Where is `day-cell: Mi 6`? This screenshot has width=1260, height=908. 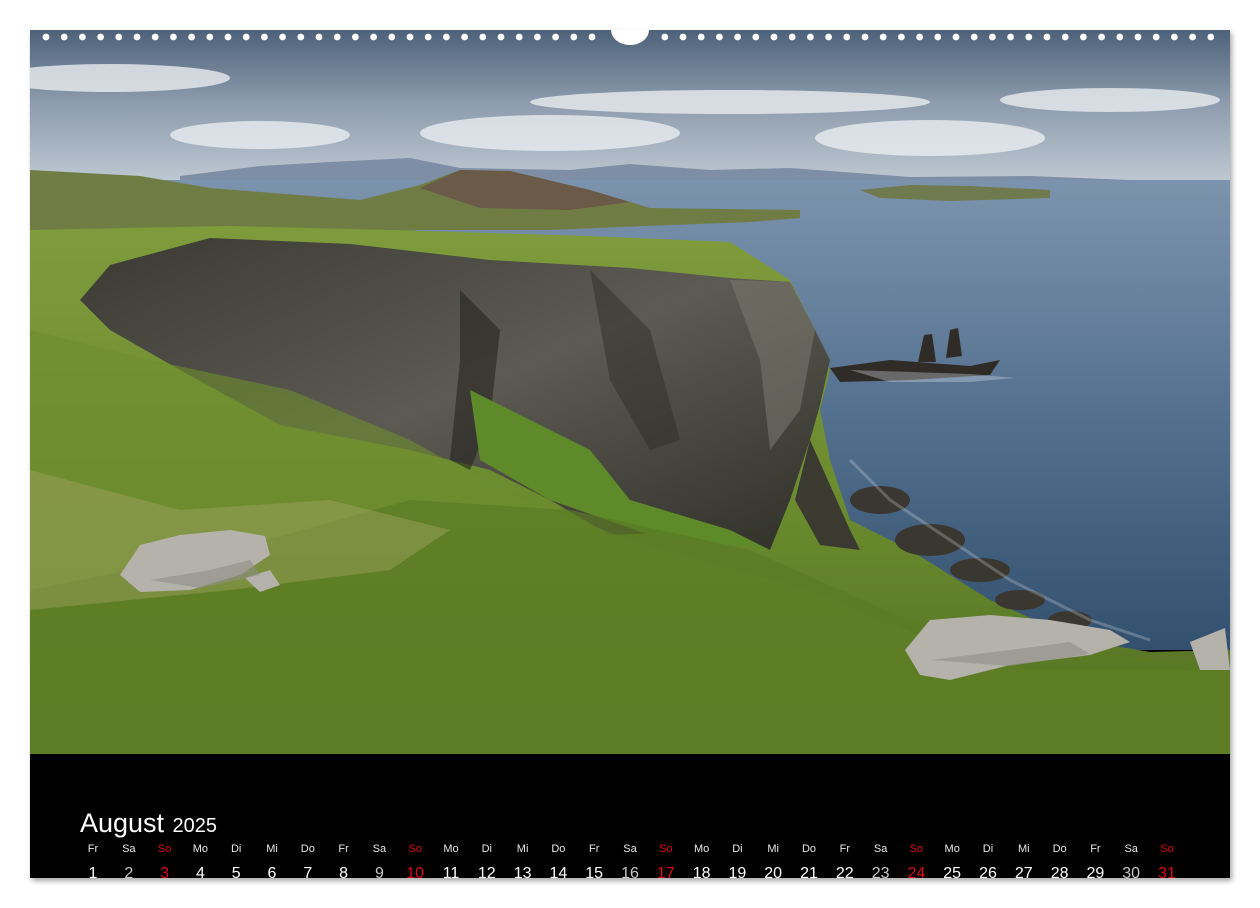 day-cell: Mi 6 is located at coordinates (272, 863).